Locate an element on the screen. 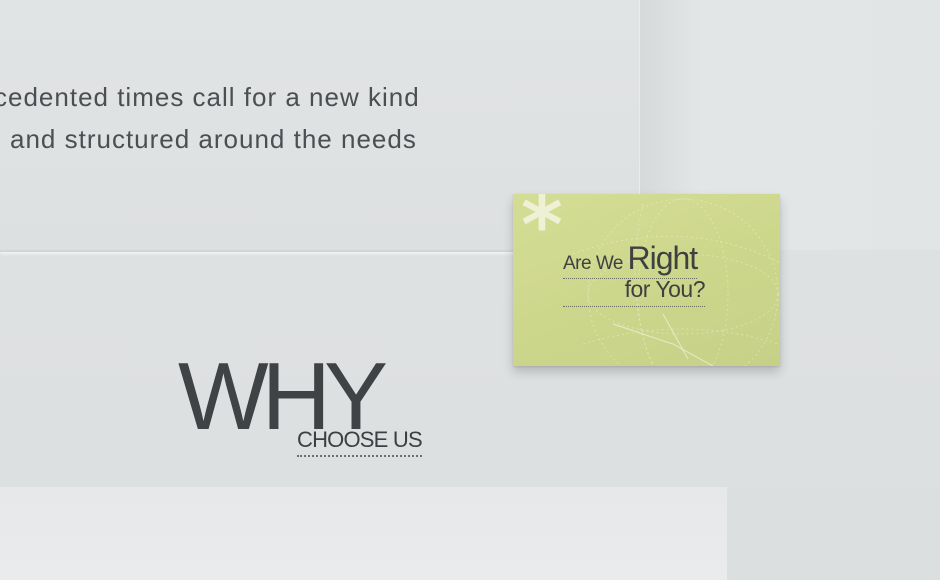 The width and height of the screenshot is (940, 580). are-we-right-for-you-note: * Are We Right for You? is located at coordinates (646, 280).